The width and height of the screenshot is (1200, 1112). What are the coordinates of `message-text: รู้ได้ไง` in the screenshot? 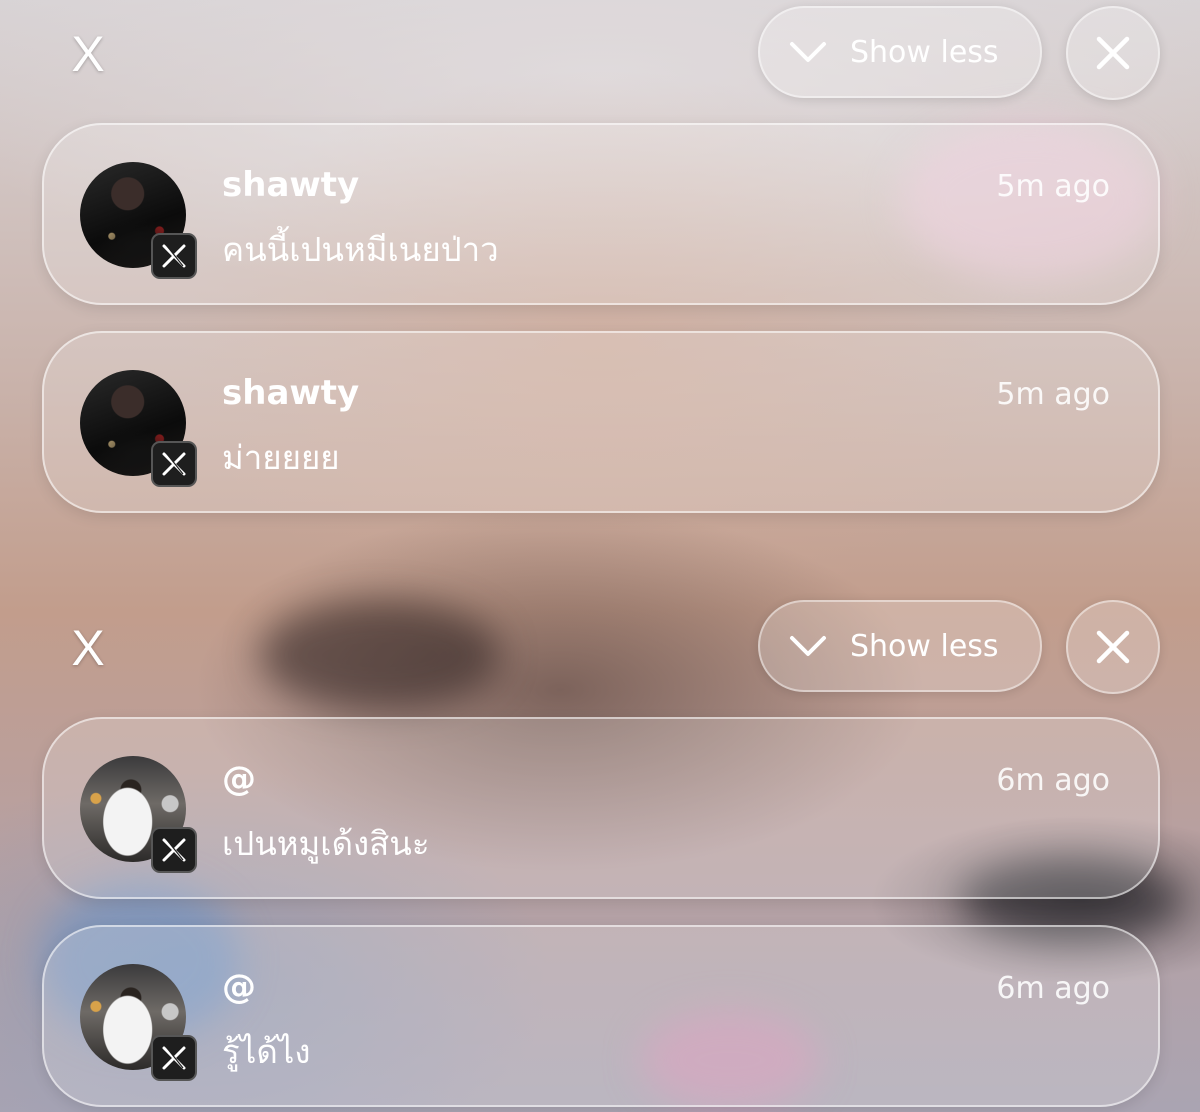 It's located at (266, 1051).